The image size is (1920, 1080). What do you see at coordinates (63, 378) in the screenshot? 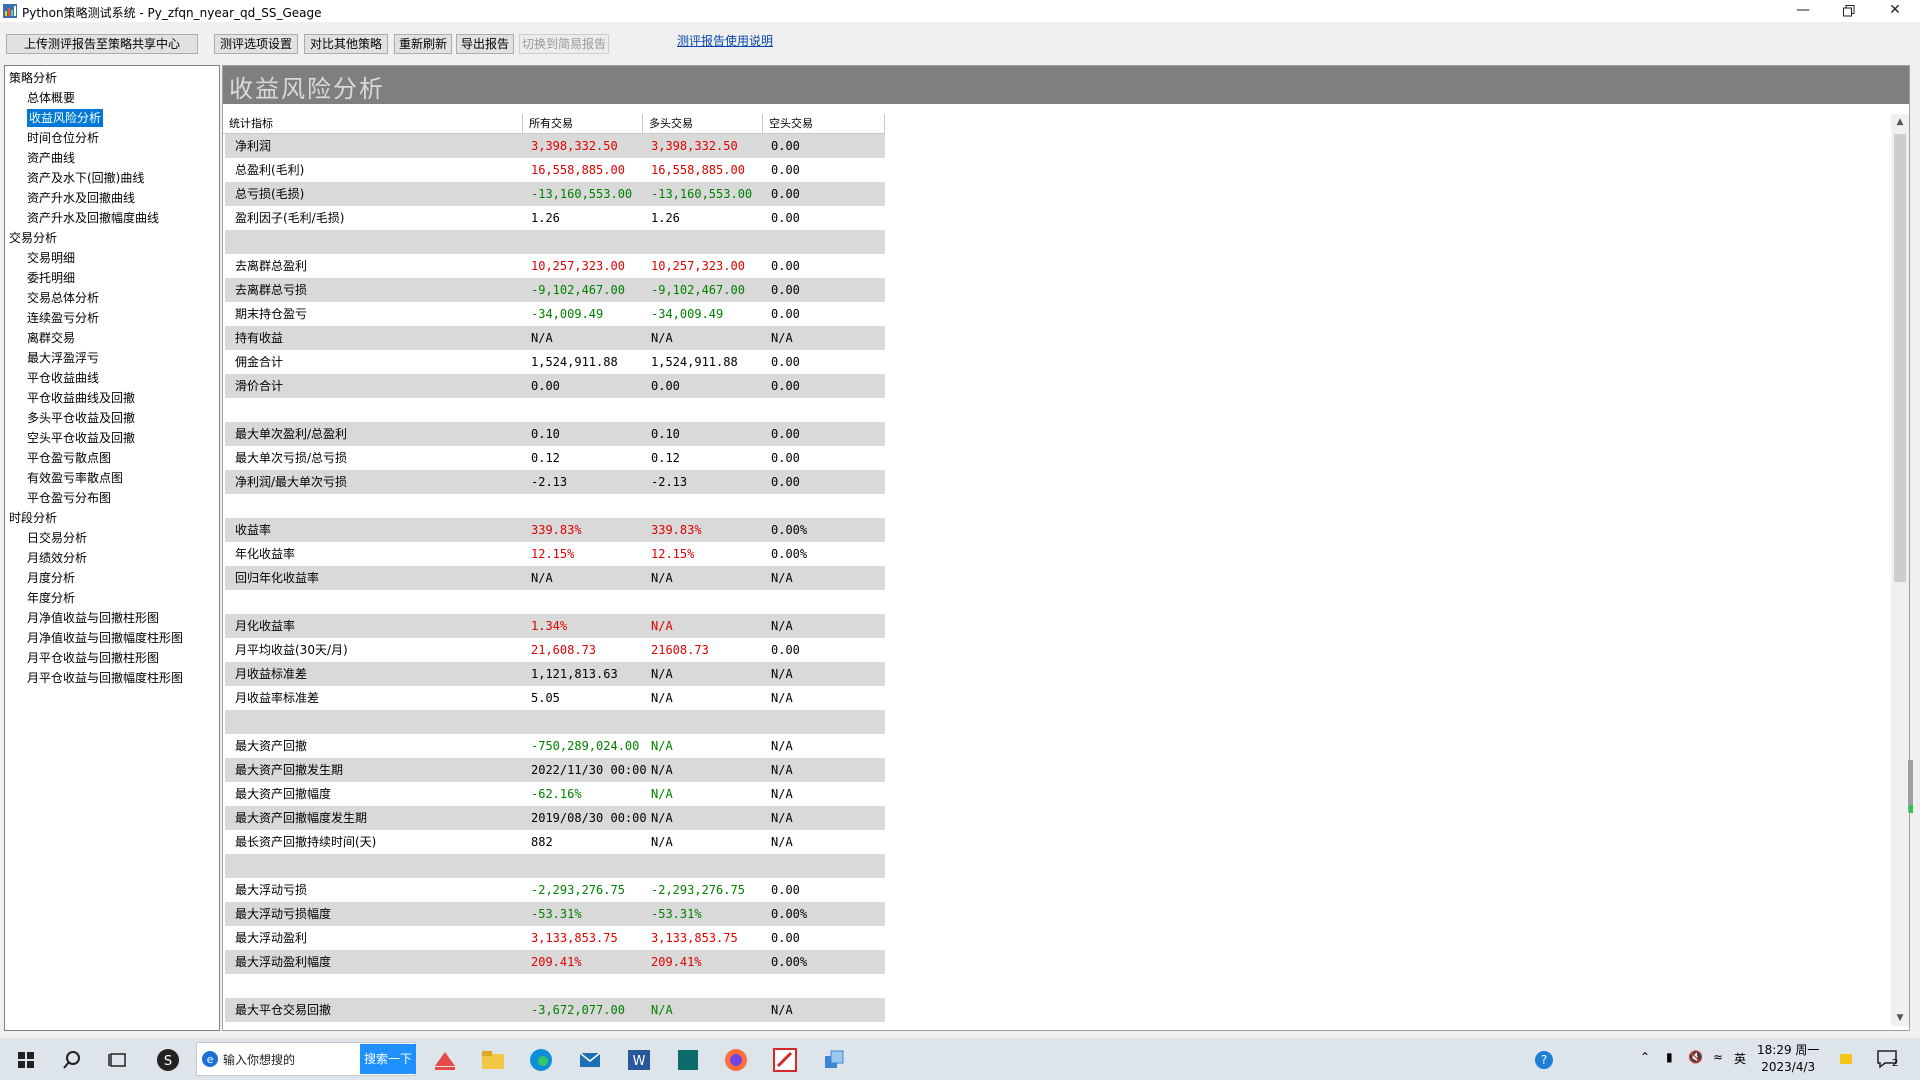
I see `tree-item: 平仓收益曲线` at bounding box center [63, 378].